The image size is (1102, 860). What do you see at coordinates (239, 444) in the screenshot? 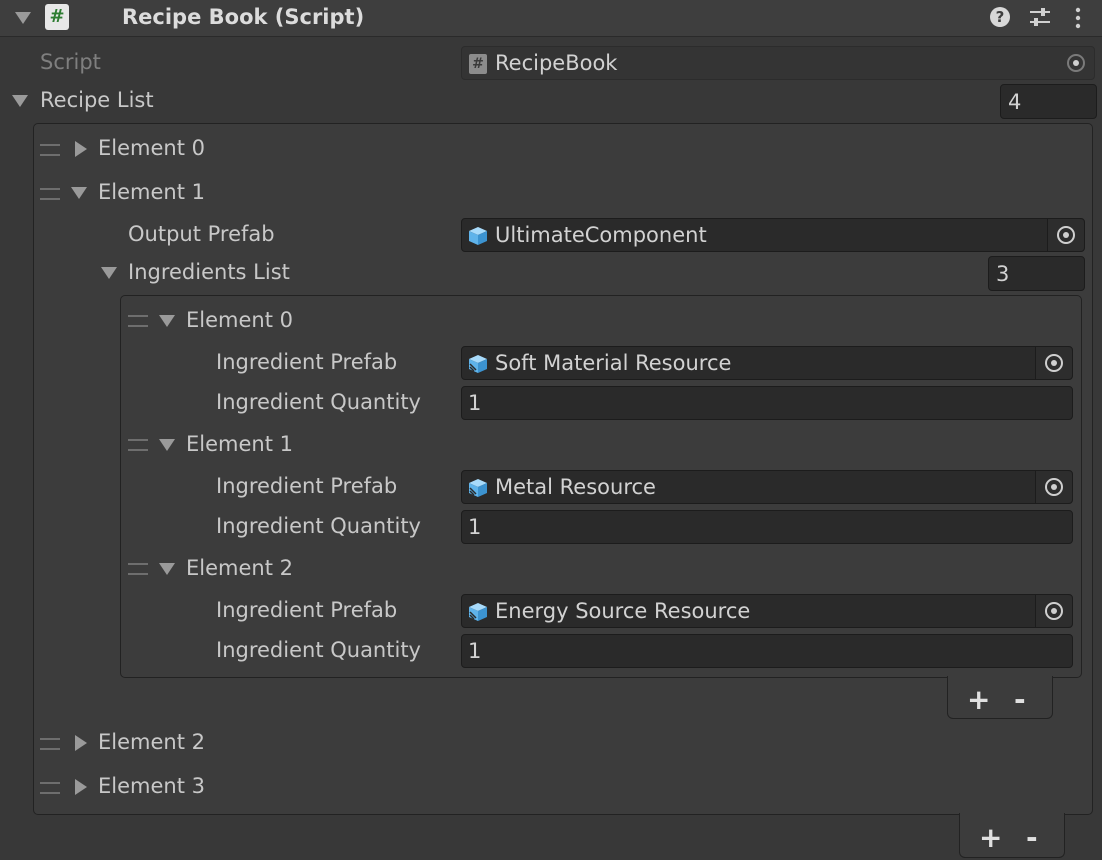
I see `ingredient-element-1: Element 1` at bounding box center [239, 444].